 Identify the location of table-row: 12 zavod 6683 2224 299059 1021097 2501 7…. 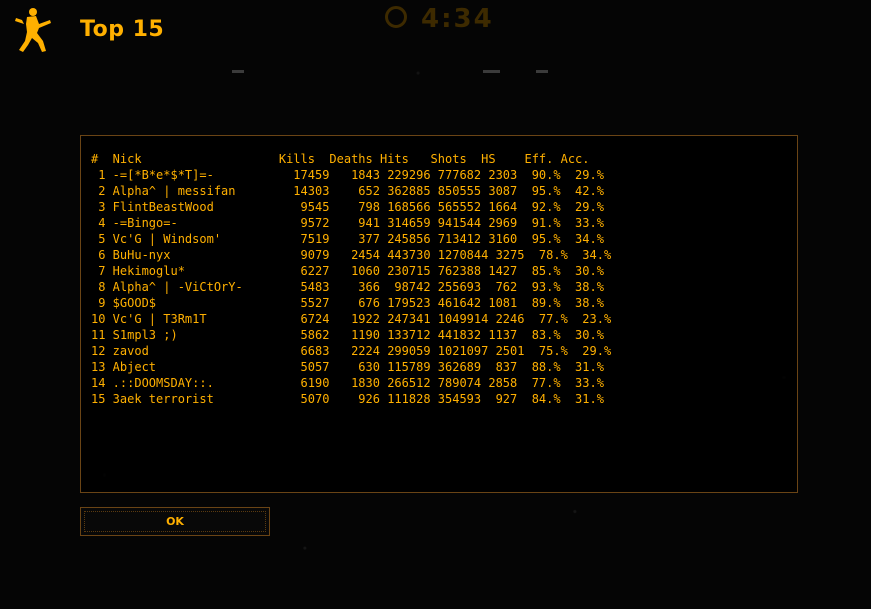
(351, 351).